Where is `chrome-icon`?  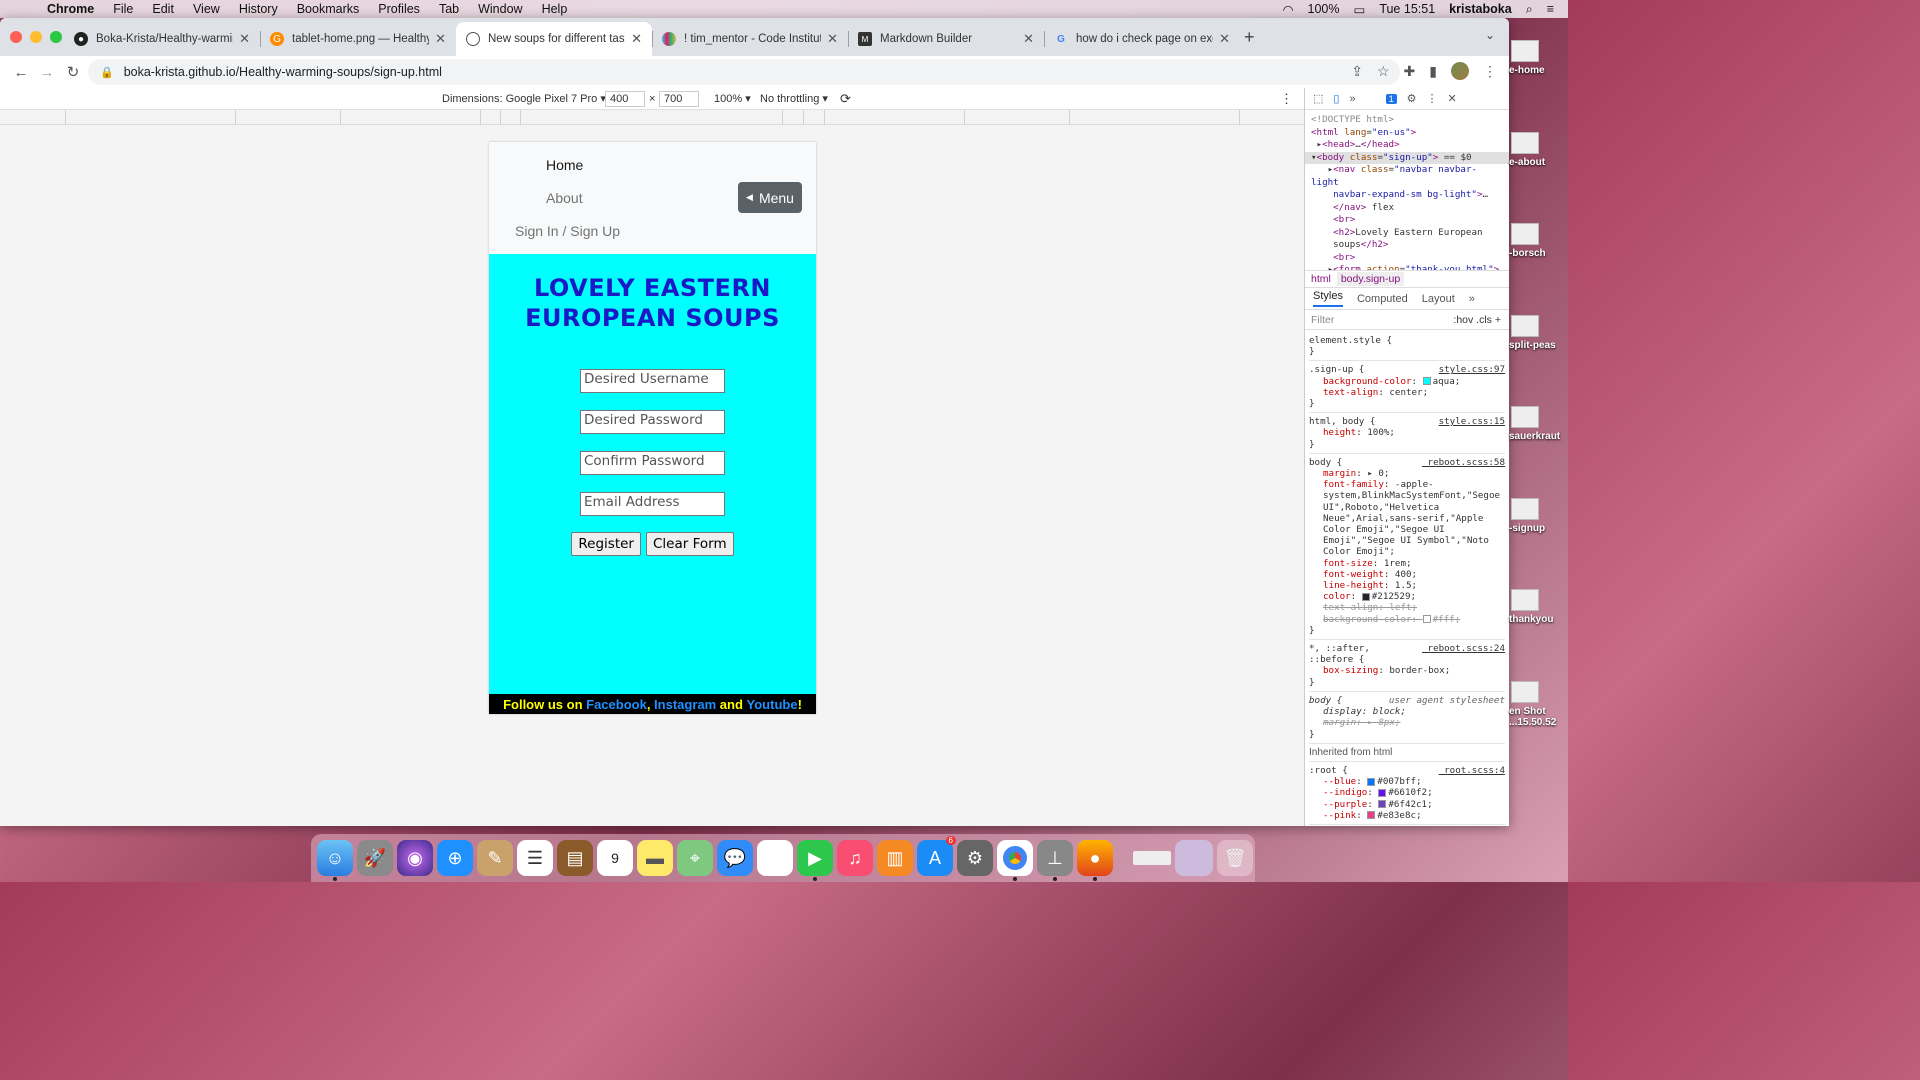 chrome-icon is located at coordinates (1015, 860).